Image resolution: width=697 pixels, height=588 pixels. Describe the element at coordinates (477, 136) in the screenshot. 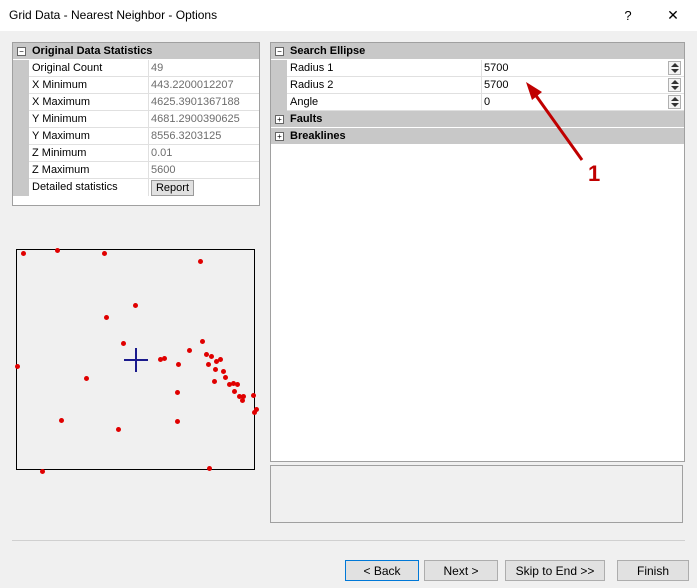

I see `breaklines-header: + Breaklines` at that location.